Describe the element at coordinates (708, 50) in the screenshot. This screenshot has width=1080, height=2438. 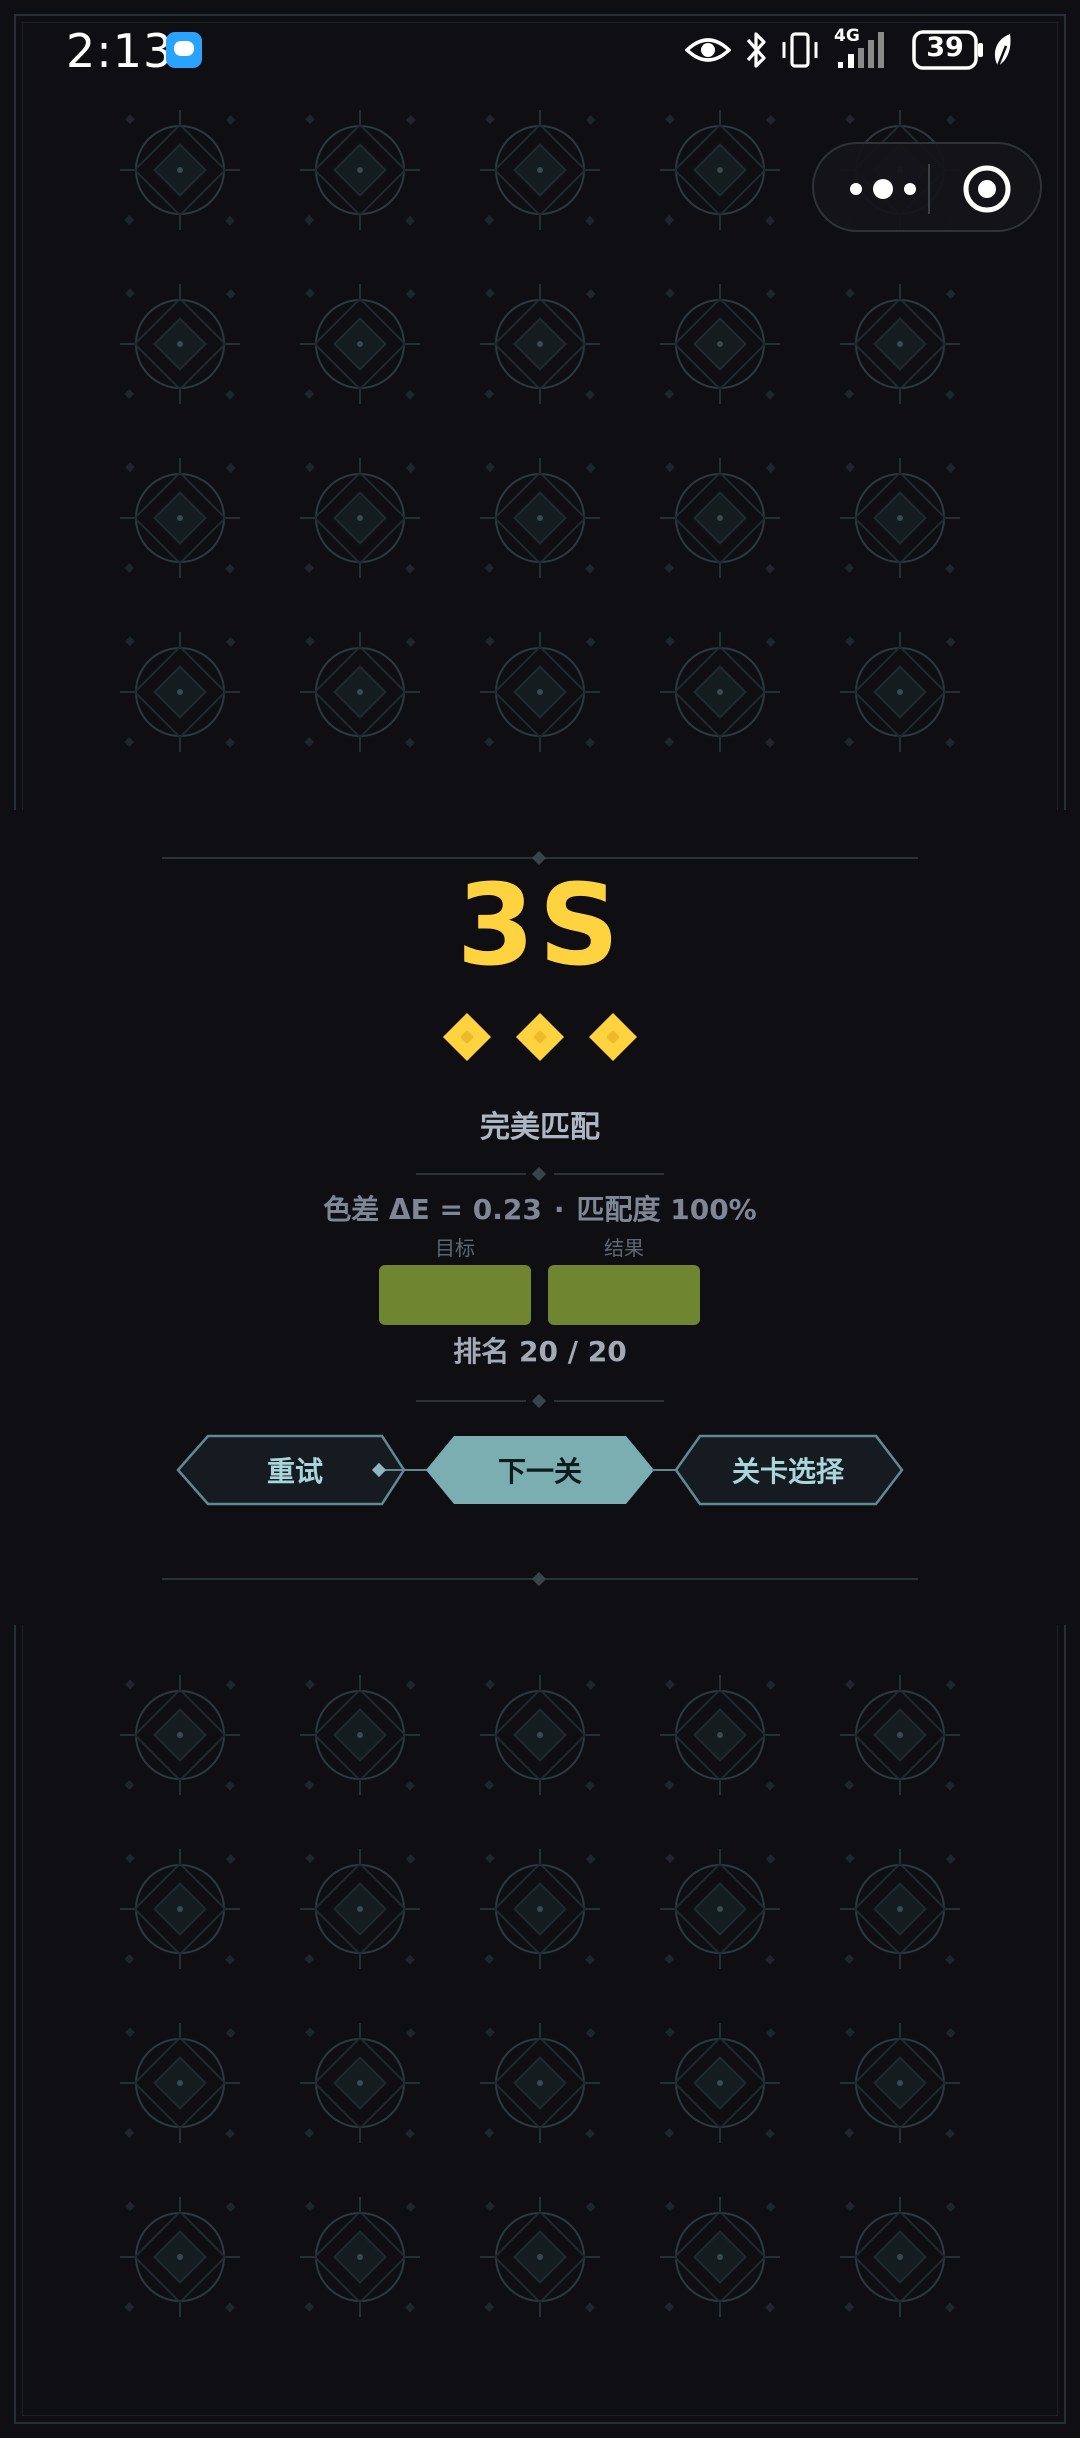
I see `eye-icon` at that location.